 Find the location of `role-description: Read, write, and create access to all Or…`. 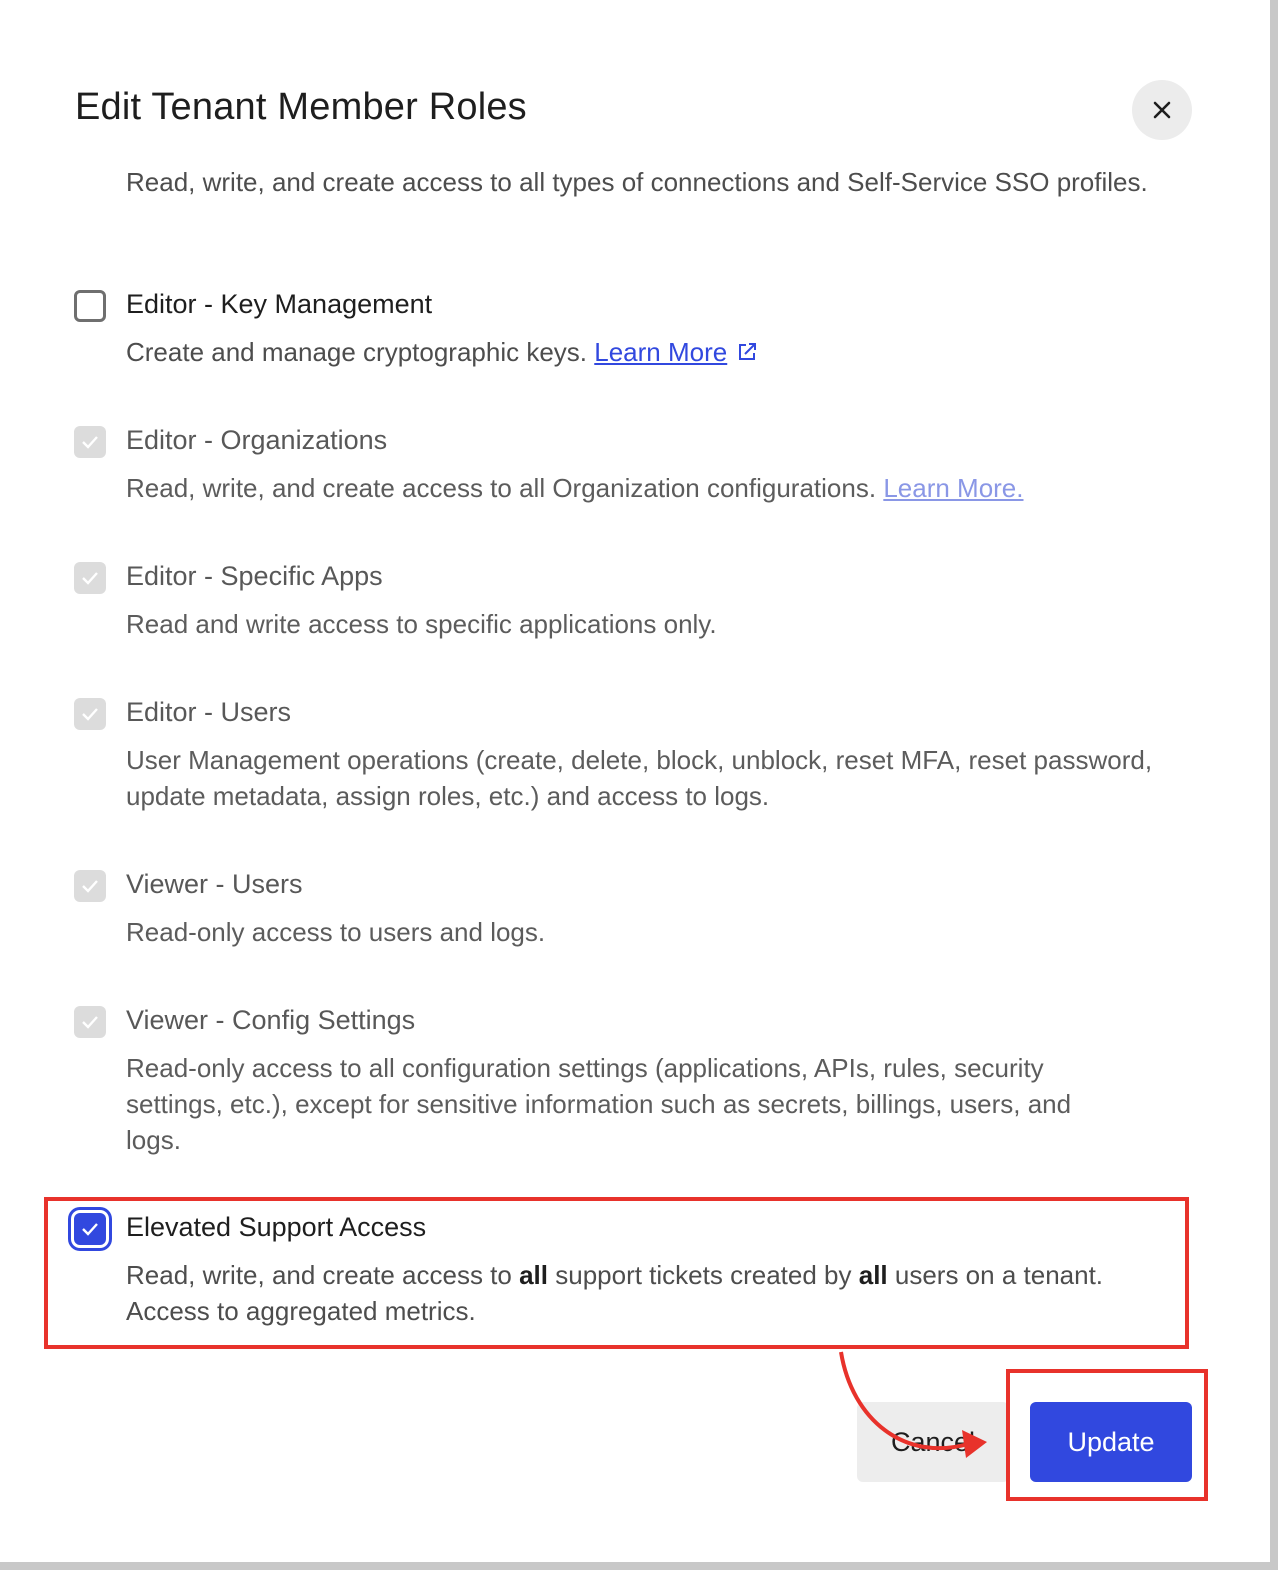

role-description: Read, write, and create access to all Or… is located at coordinates (676, 488).